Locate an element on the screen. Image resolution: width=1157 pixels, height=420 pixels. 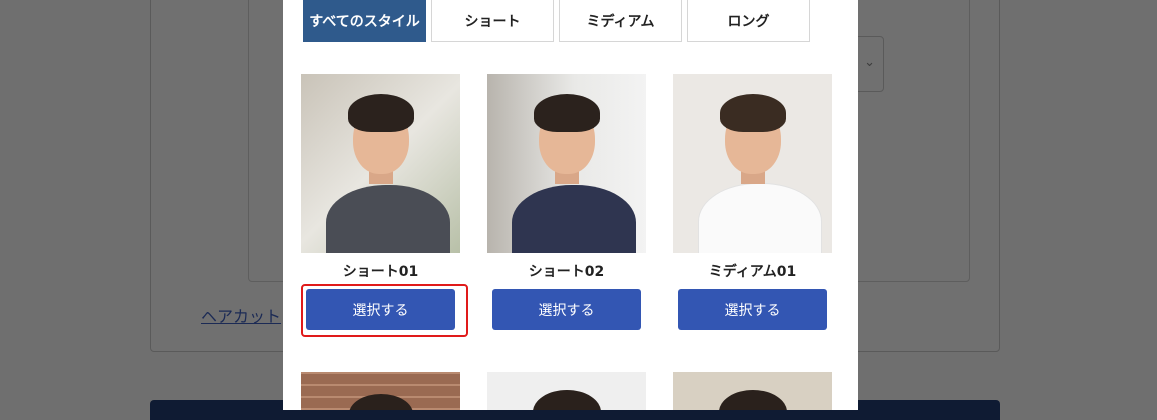
style-card-short01: ショート01 選択する is located at coordinates (384, 205).